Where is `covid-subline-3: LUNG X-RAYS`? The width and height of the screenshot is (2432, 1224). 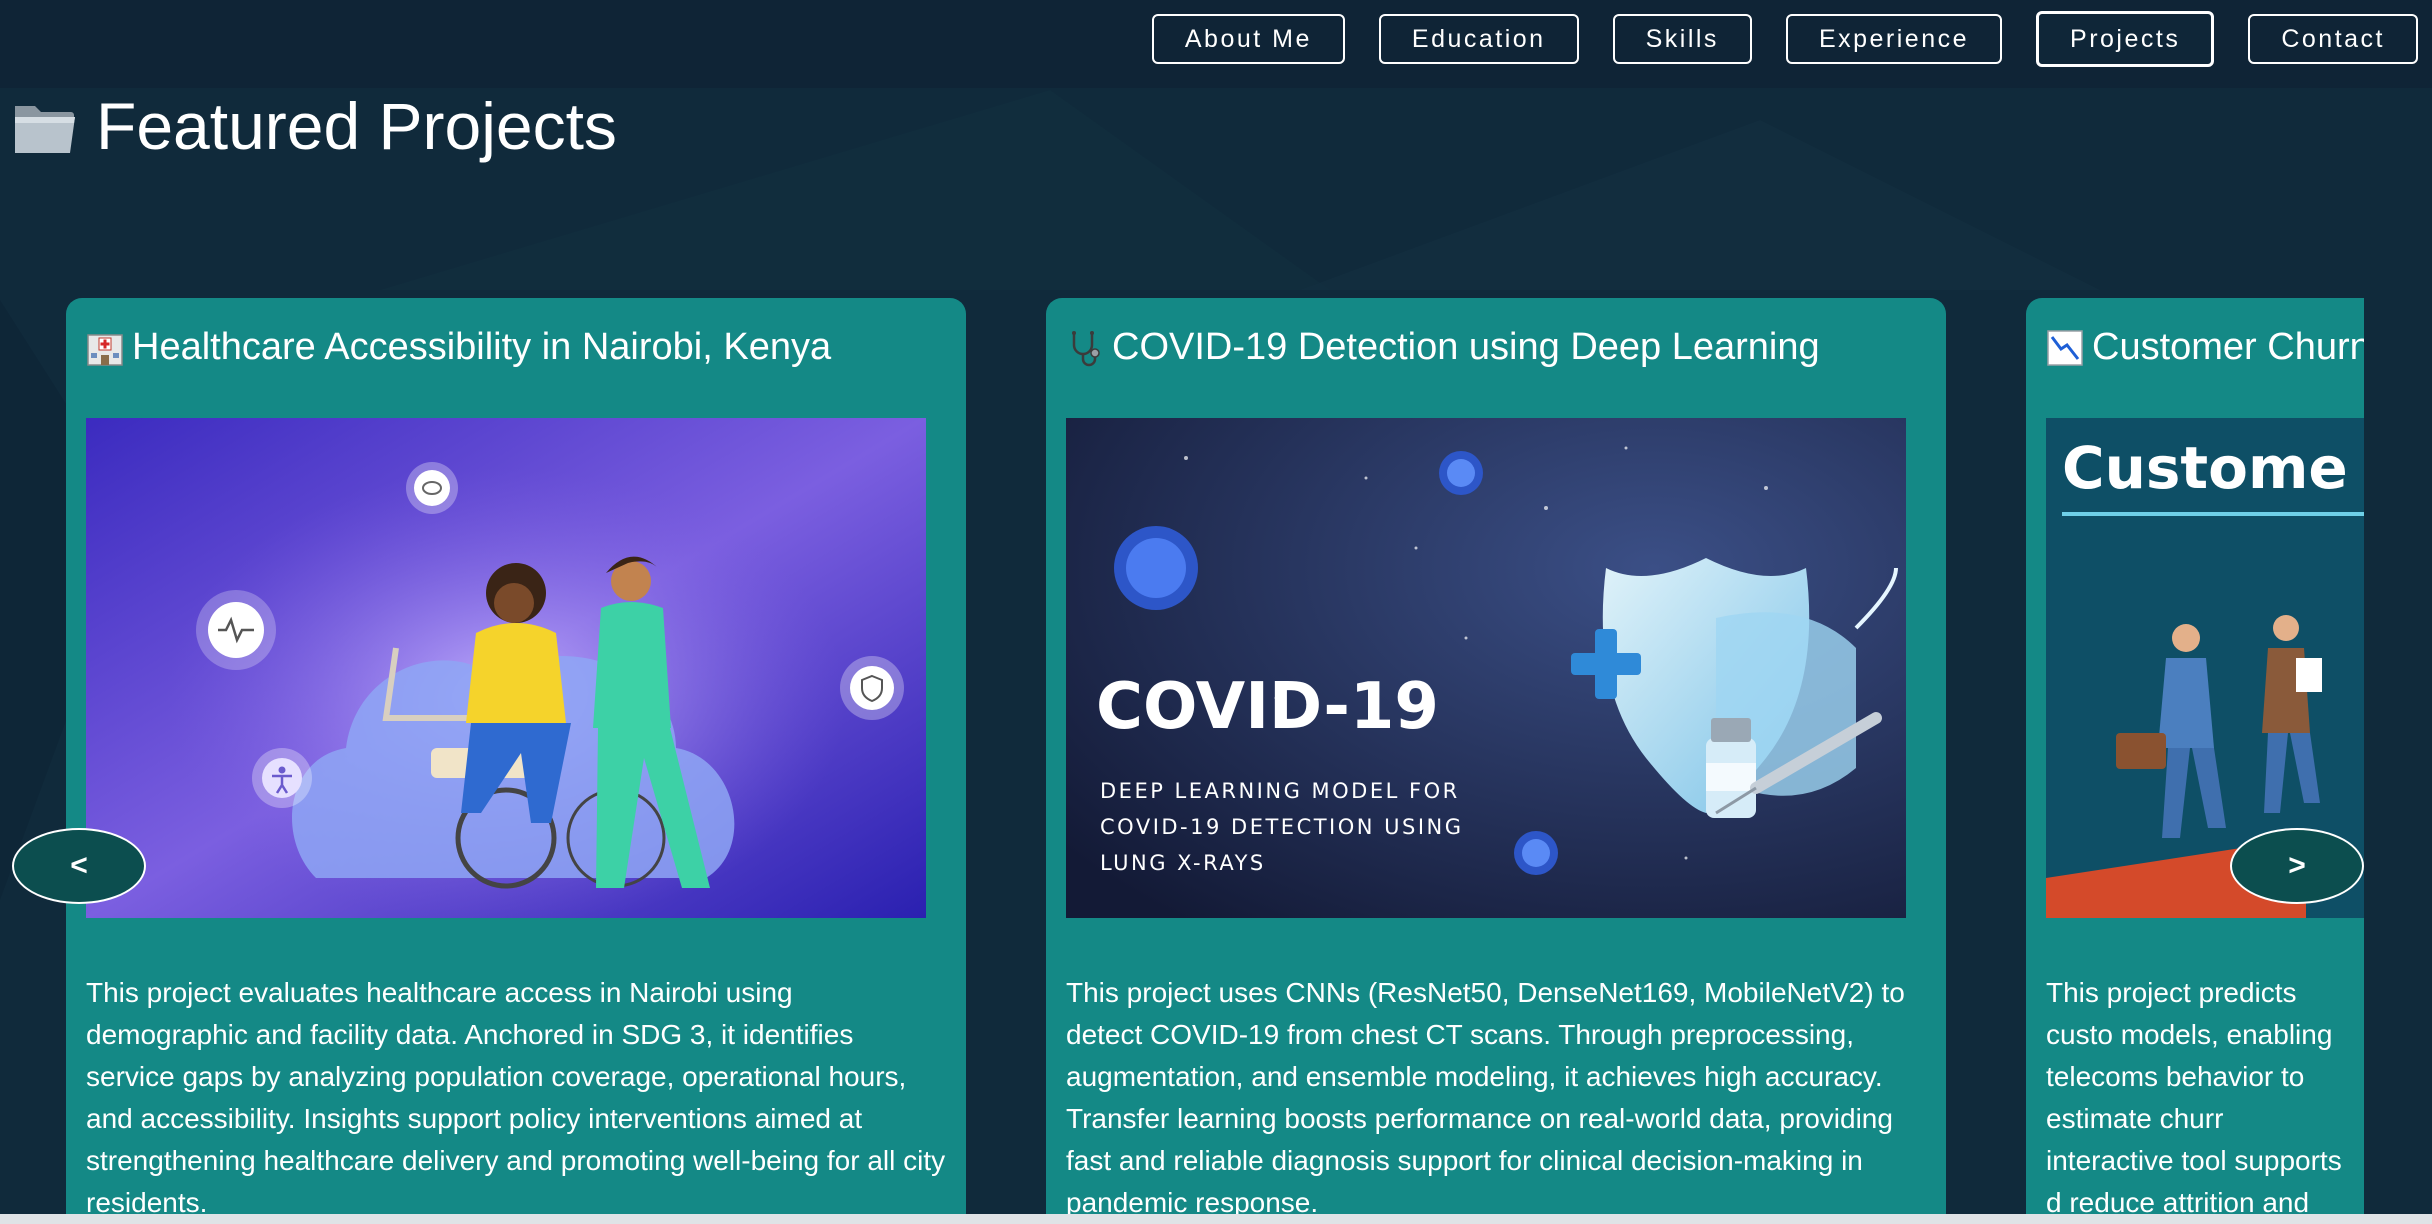
covid-subline-3: LUNG X-RAYS is located at coordinates (1183, 863).